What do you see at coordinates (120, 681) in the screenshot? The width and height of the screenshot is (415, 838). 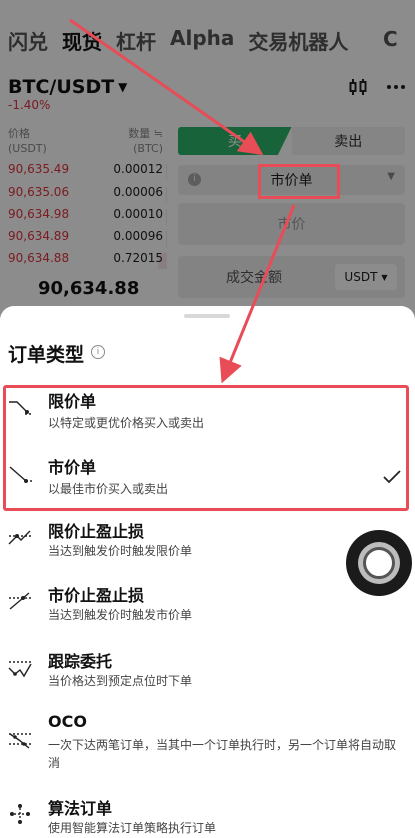 I see `option-description: 当价格达到预定点位时下单` at bounding box center [120, 681].